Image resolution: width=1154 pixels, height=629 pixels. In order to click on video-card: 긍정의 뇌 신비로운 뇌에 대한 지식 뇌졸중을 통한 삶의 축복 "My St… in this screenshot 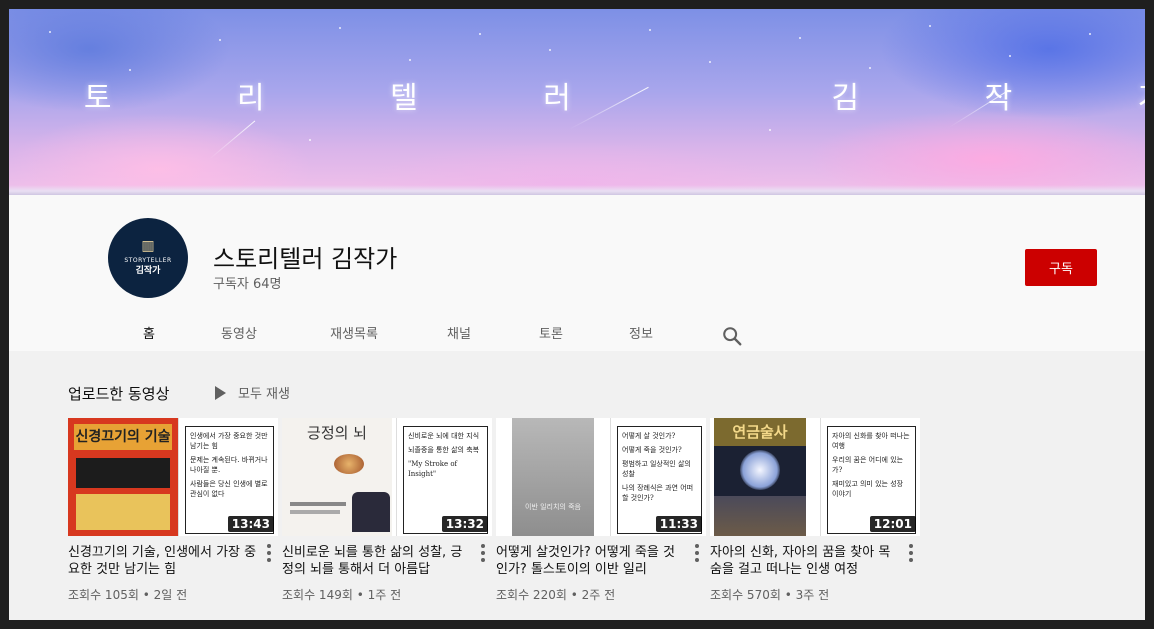, I will do `click(387, 510)`.